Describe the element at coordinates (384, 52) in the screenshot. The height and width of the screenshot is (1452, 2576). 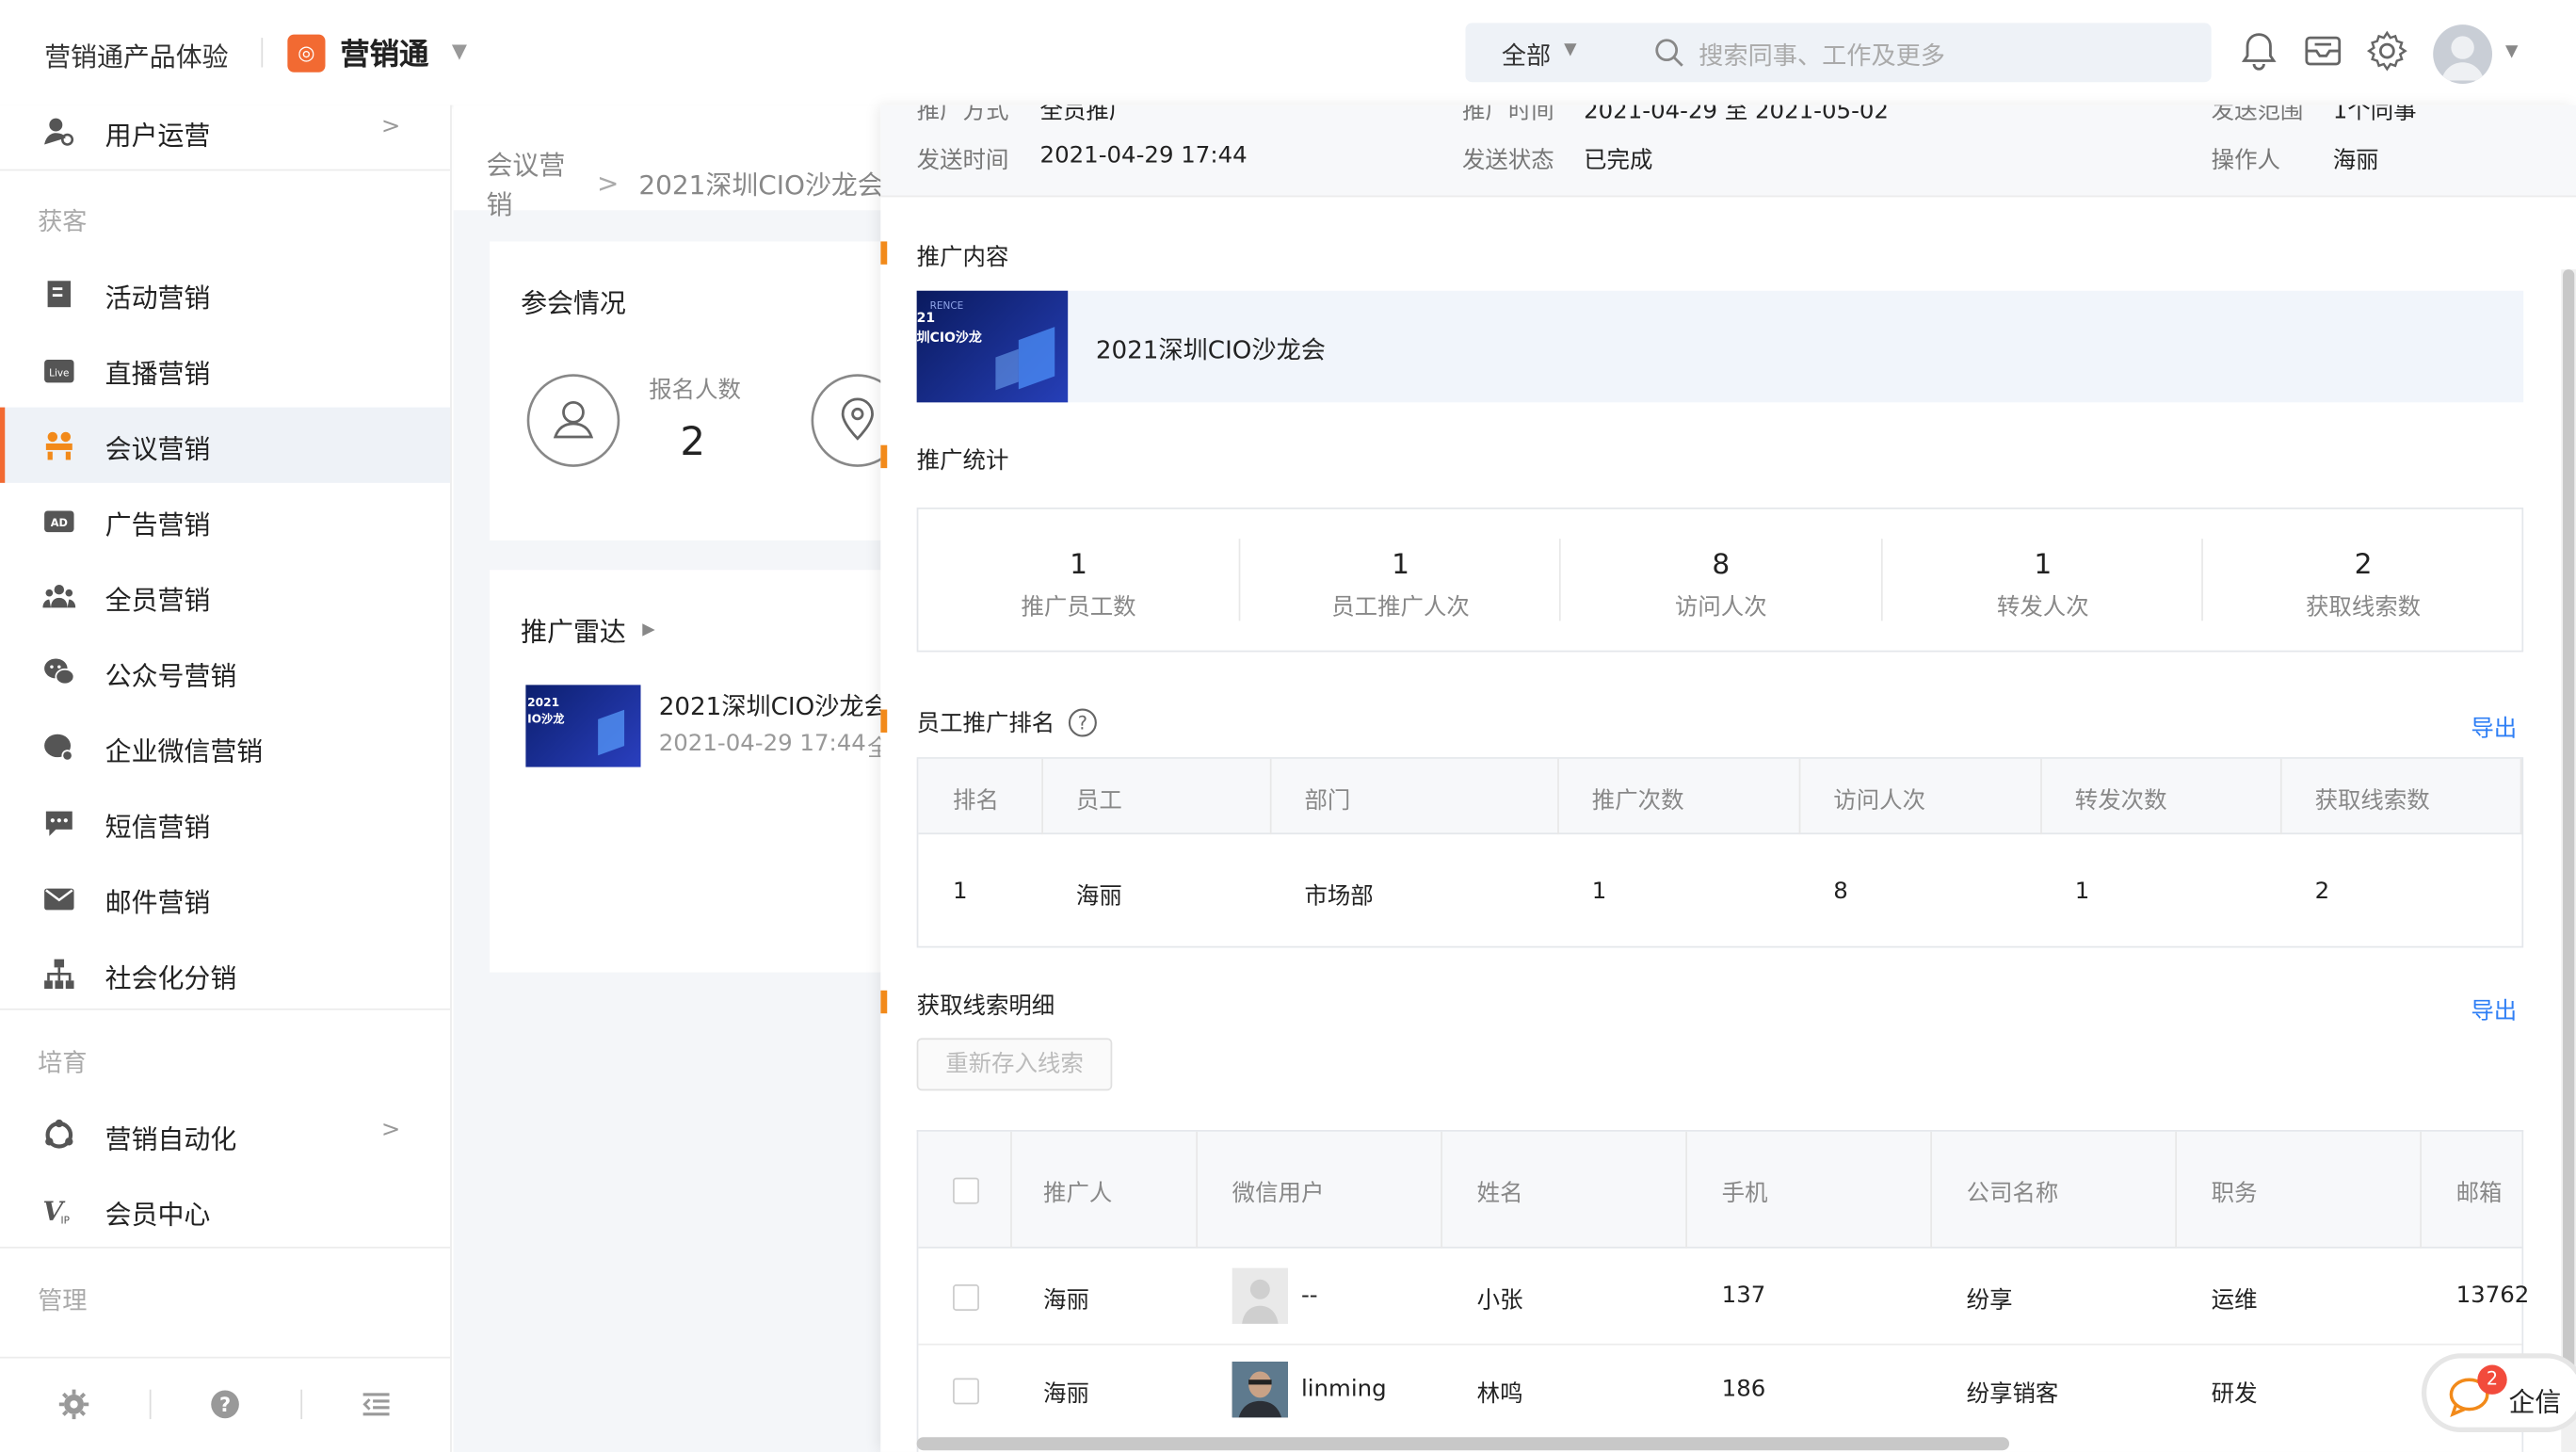
I see `brand-name: 营销通` at that location.